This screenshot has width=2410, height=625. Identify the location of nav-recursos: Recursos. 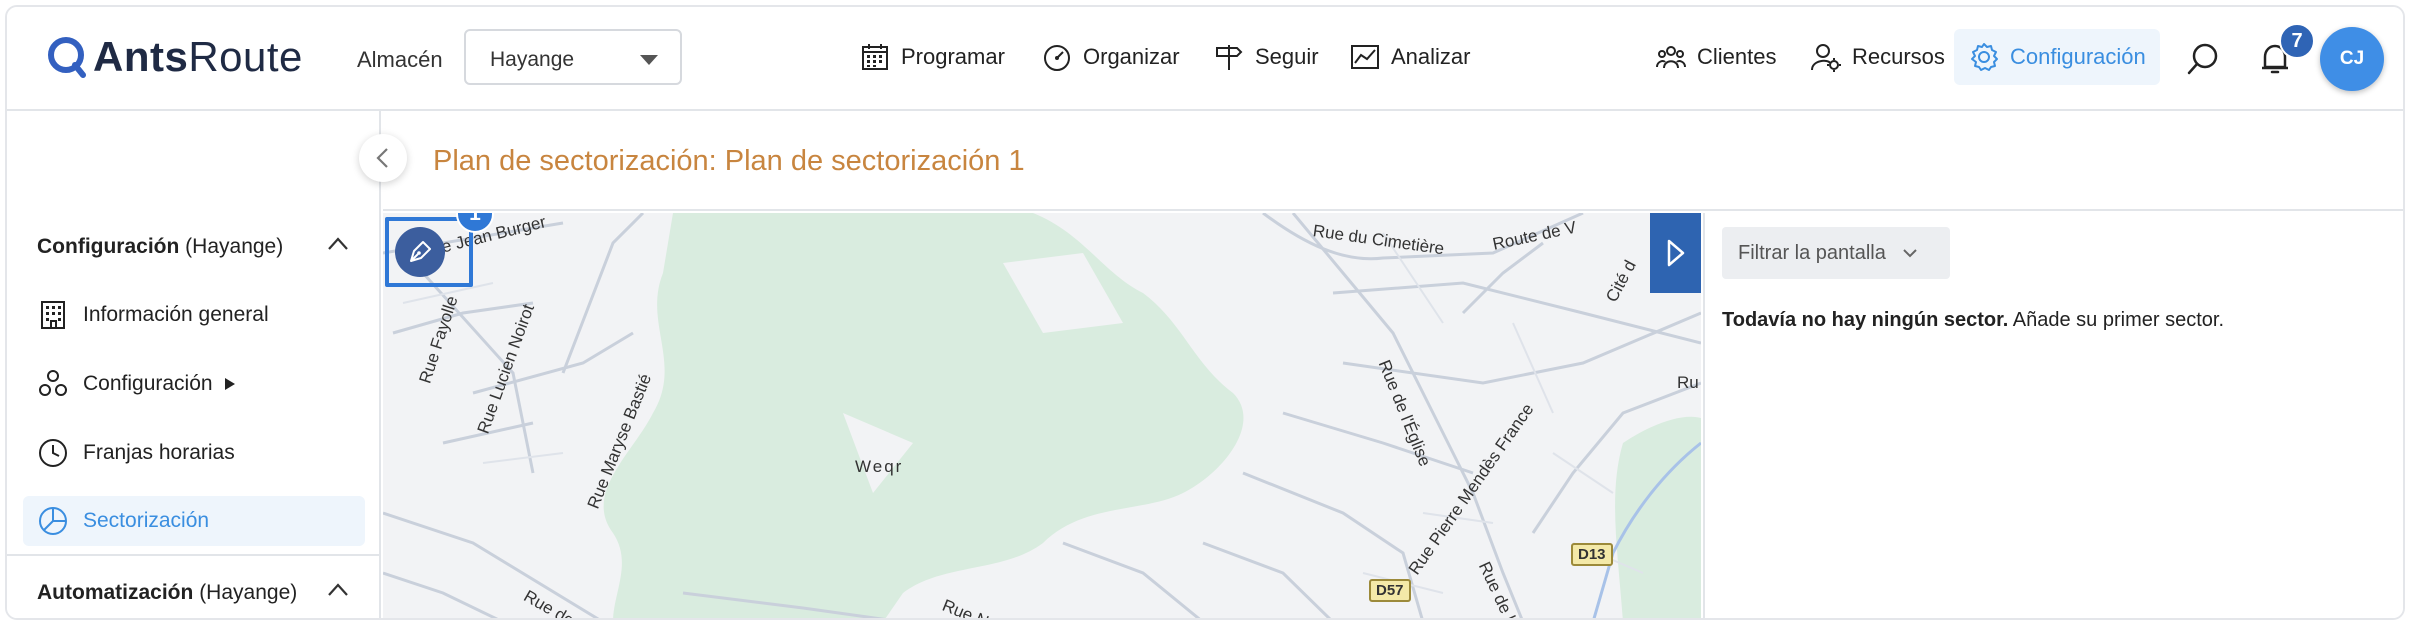
(1877, 57).